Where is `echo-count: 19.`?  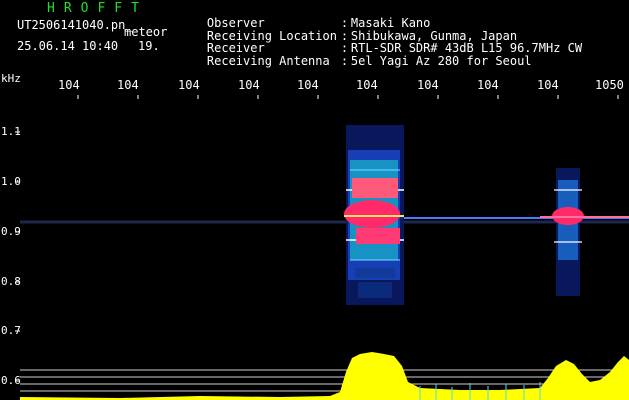 echo-count: 19. is located at coordinates (149, 46).